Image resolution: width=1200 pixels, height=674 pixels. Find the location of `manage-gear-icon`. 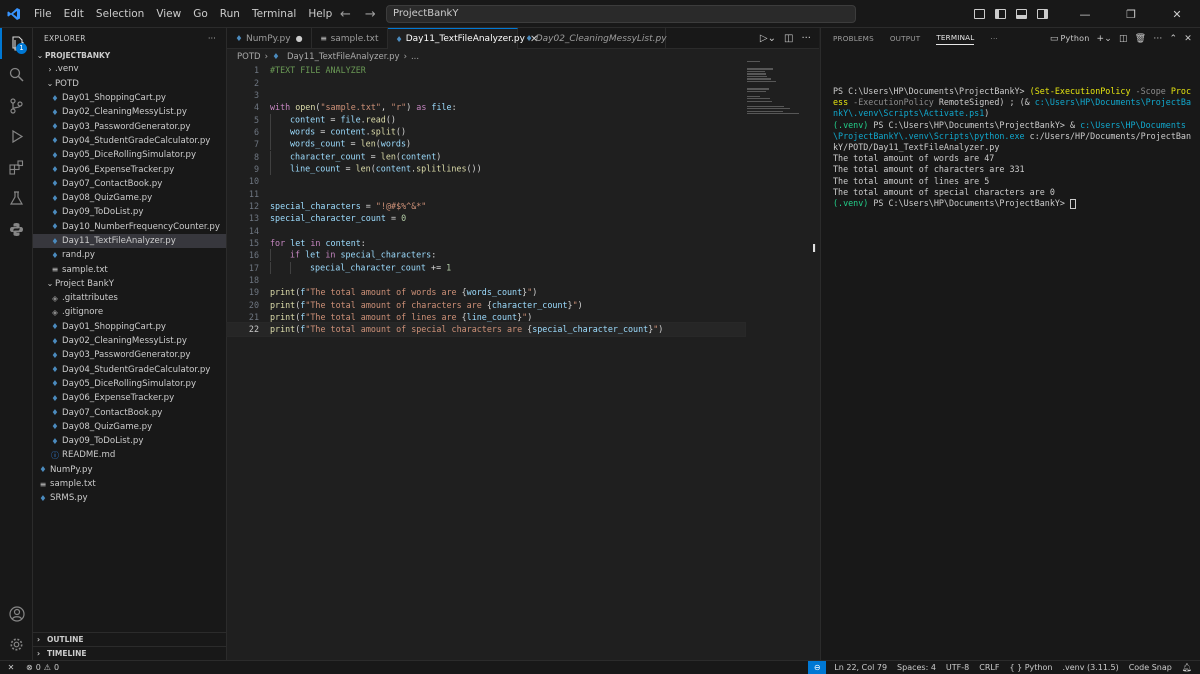

manage-gear-icon is located at coordinates (16, 644).